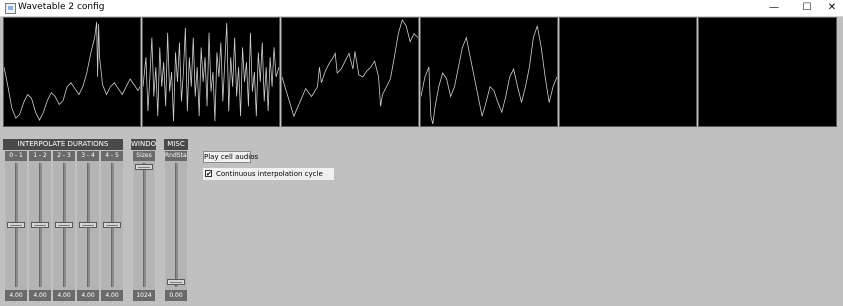  Describe the element at coordinates (10, 8) in the screenshot. I see `app-window-icon` at that location.